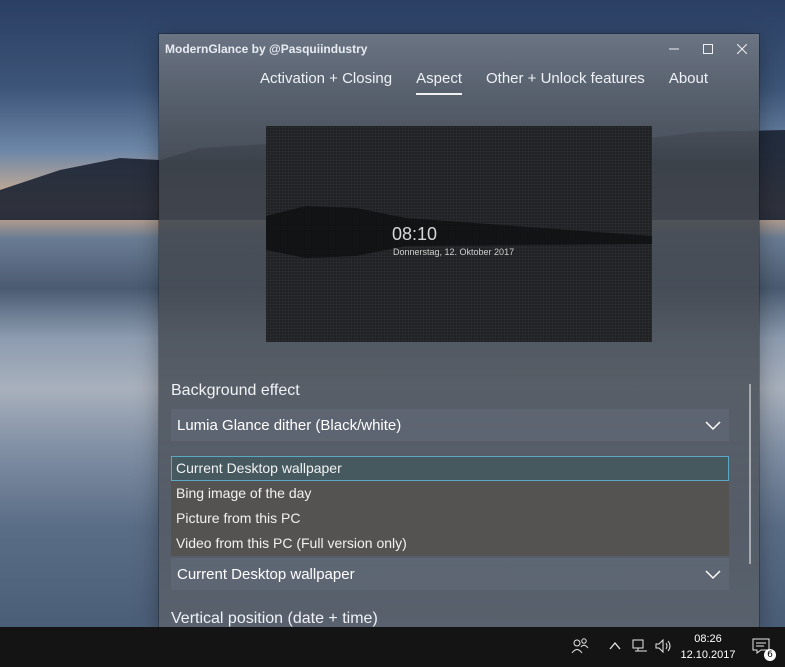 The width and height of the screenshot is (785, 667). Describe the element at coordinates (439, 79) in the screenshot. I see `tab-aspect: Aspect` at that location.